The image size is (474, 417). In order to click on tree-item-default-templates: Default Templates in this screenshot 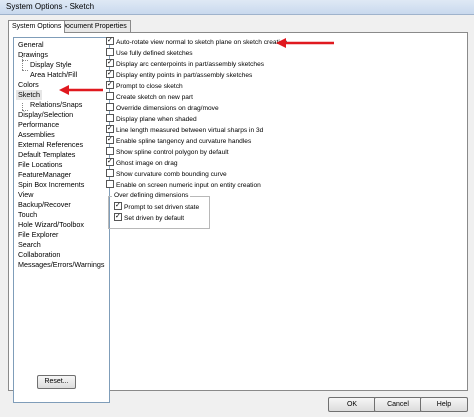, I will do `click(46, 155)`.